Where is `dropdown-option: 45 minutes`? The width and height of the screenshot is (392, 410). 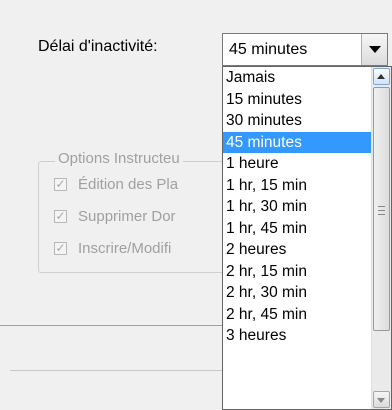 dropdown-option: 45 minutes is located at coordinates (298, 142).